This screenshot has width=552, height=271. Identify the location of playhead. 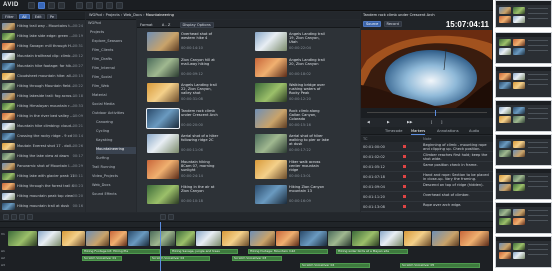
(435, 113).